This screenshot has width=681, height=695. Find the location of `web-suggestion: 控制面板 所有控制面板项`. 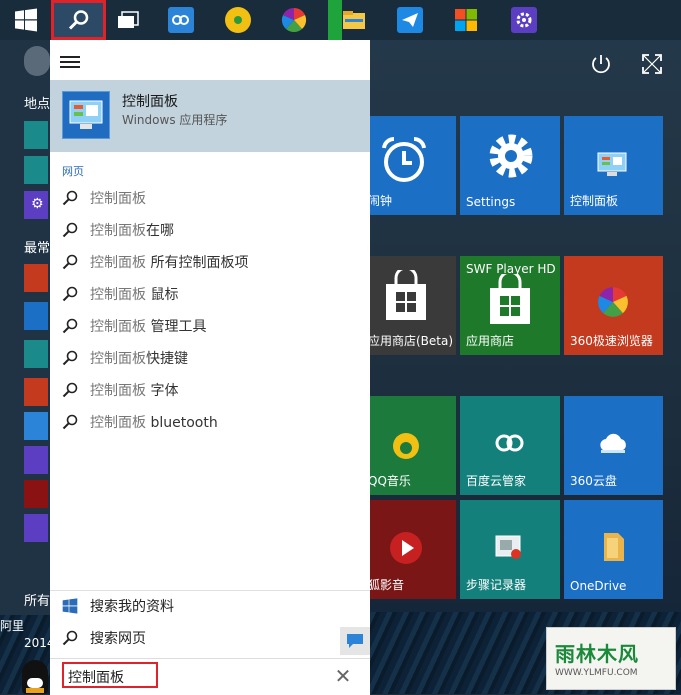

web-suggestion: 控制面板 所有控制面板项 is located at coordinates (210, 262).